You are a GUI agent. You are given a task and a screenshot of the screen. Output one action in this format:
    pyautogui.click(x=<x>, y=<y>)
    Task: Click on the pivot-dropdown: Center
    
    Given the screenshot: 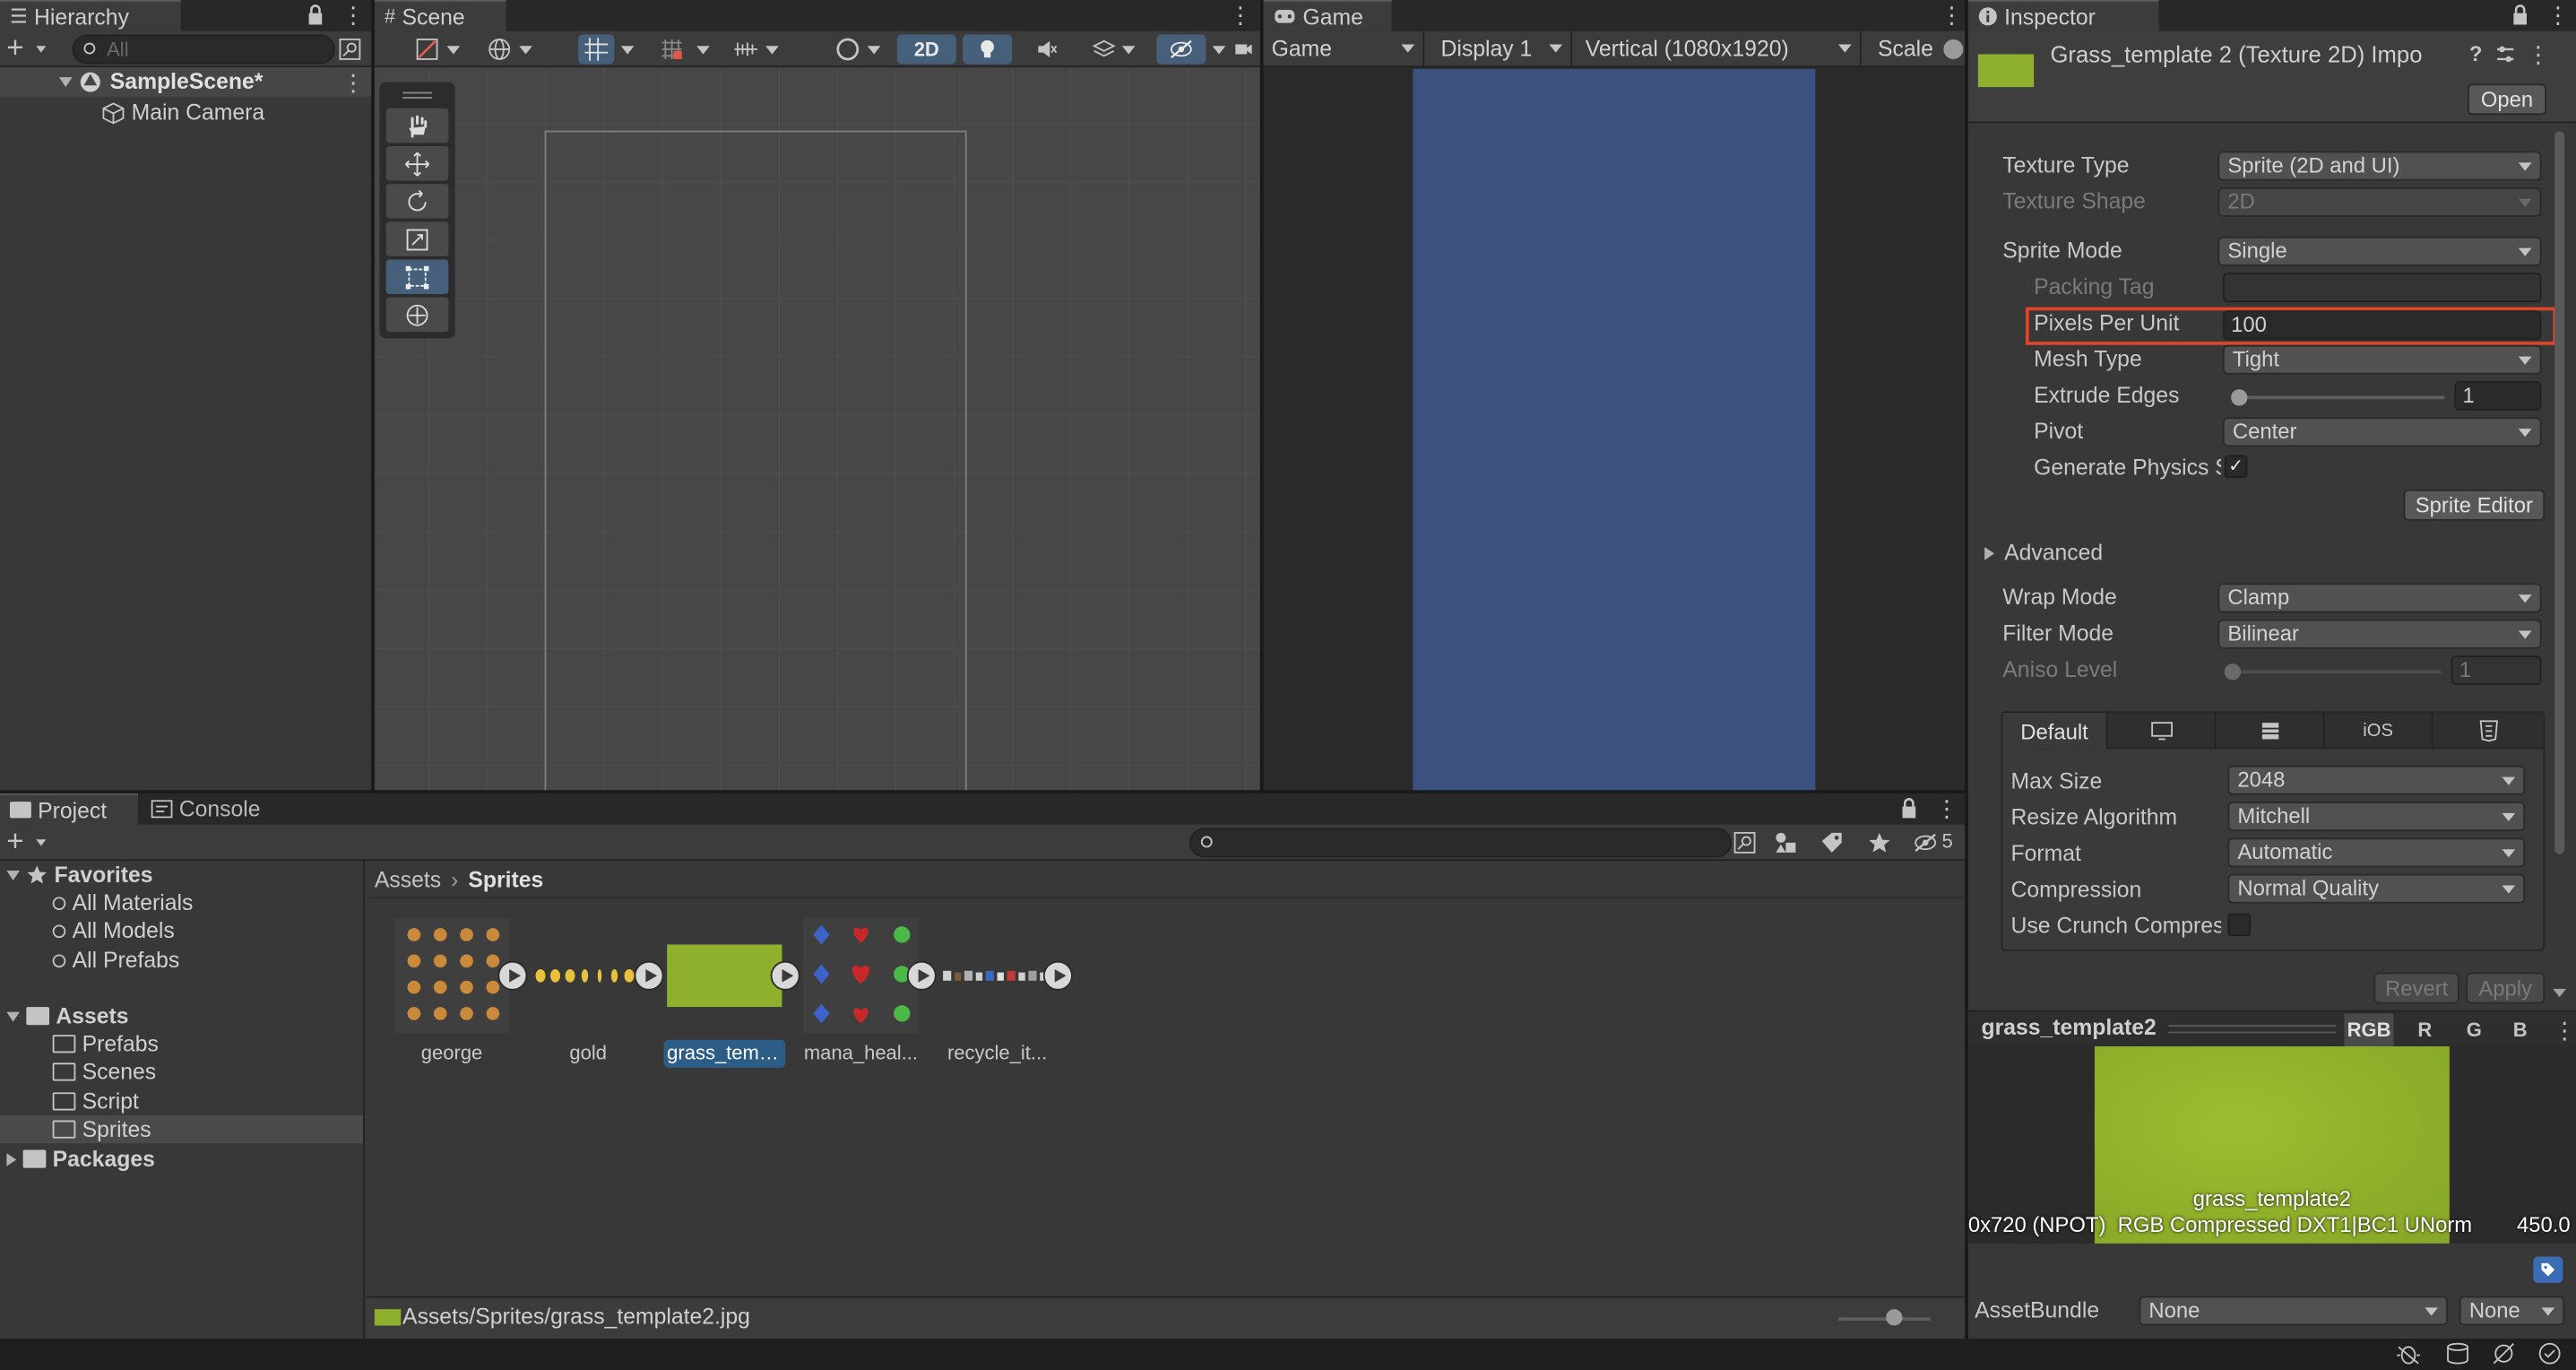 What is the action you would take?
    pyautogui.click(x=2382, y=432)
    